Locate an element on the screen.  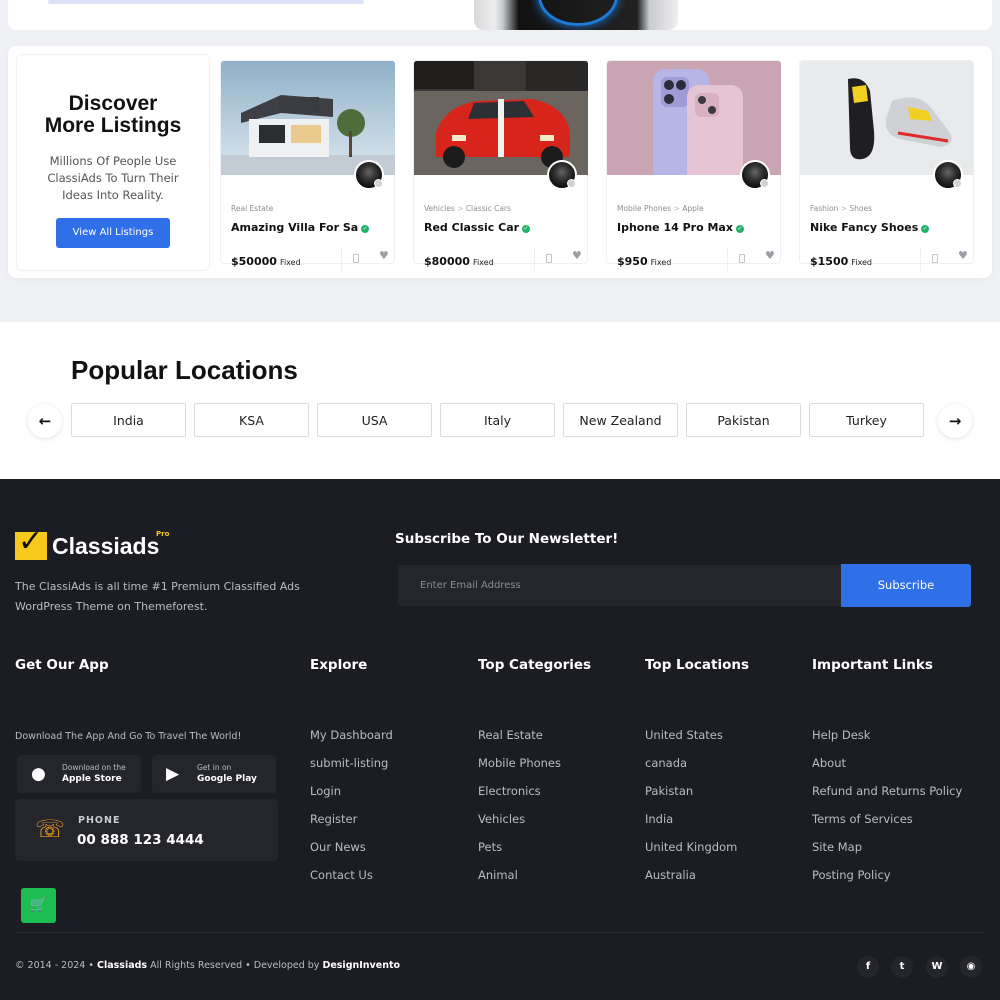
carousel-next-button: → is located at coordinates (955, 421).